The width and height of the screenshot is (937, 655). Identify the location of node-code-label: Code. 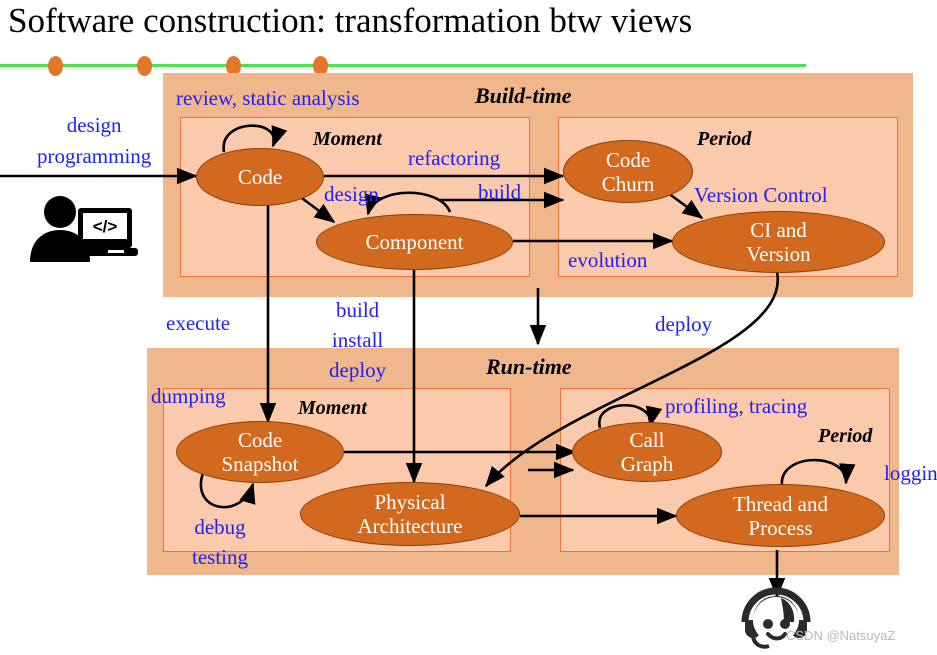
(260, 177).